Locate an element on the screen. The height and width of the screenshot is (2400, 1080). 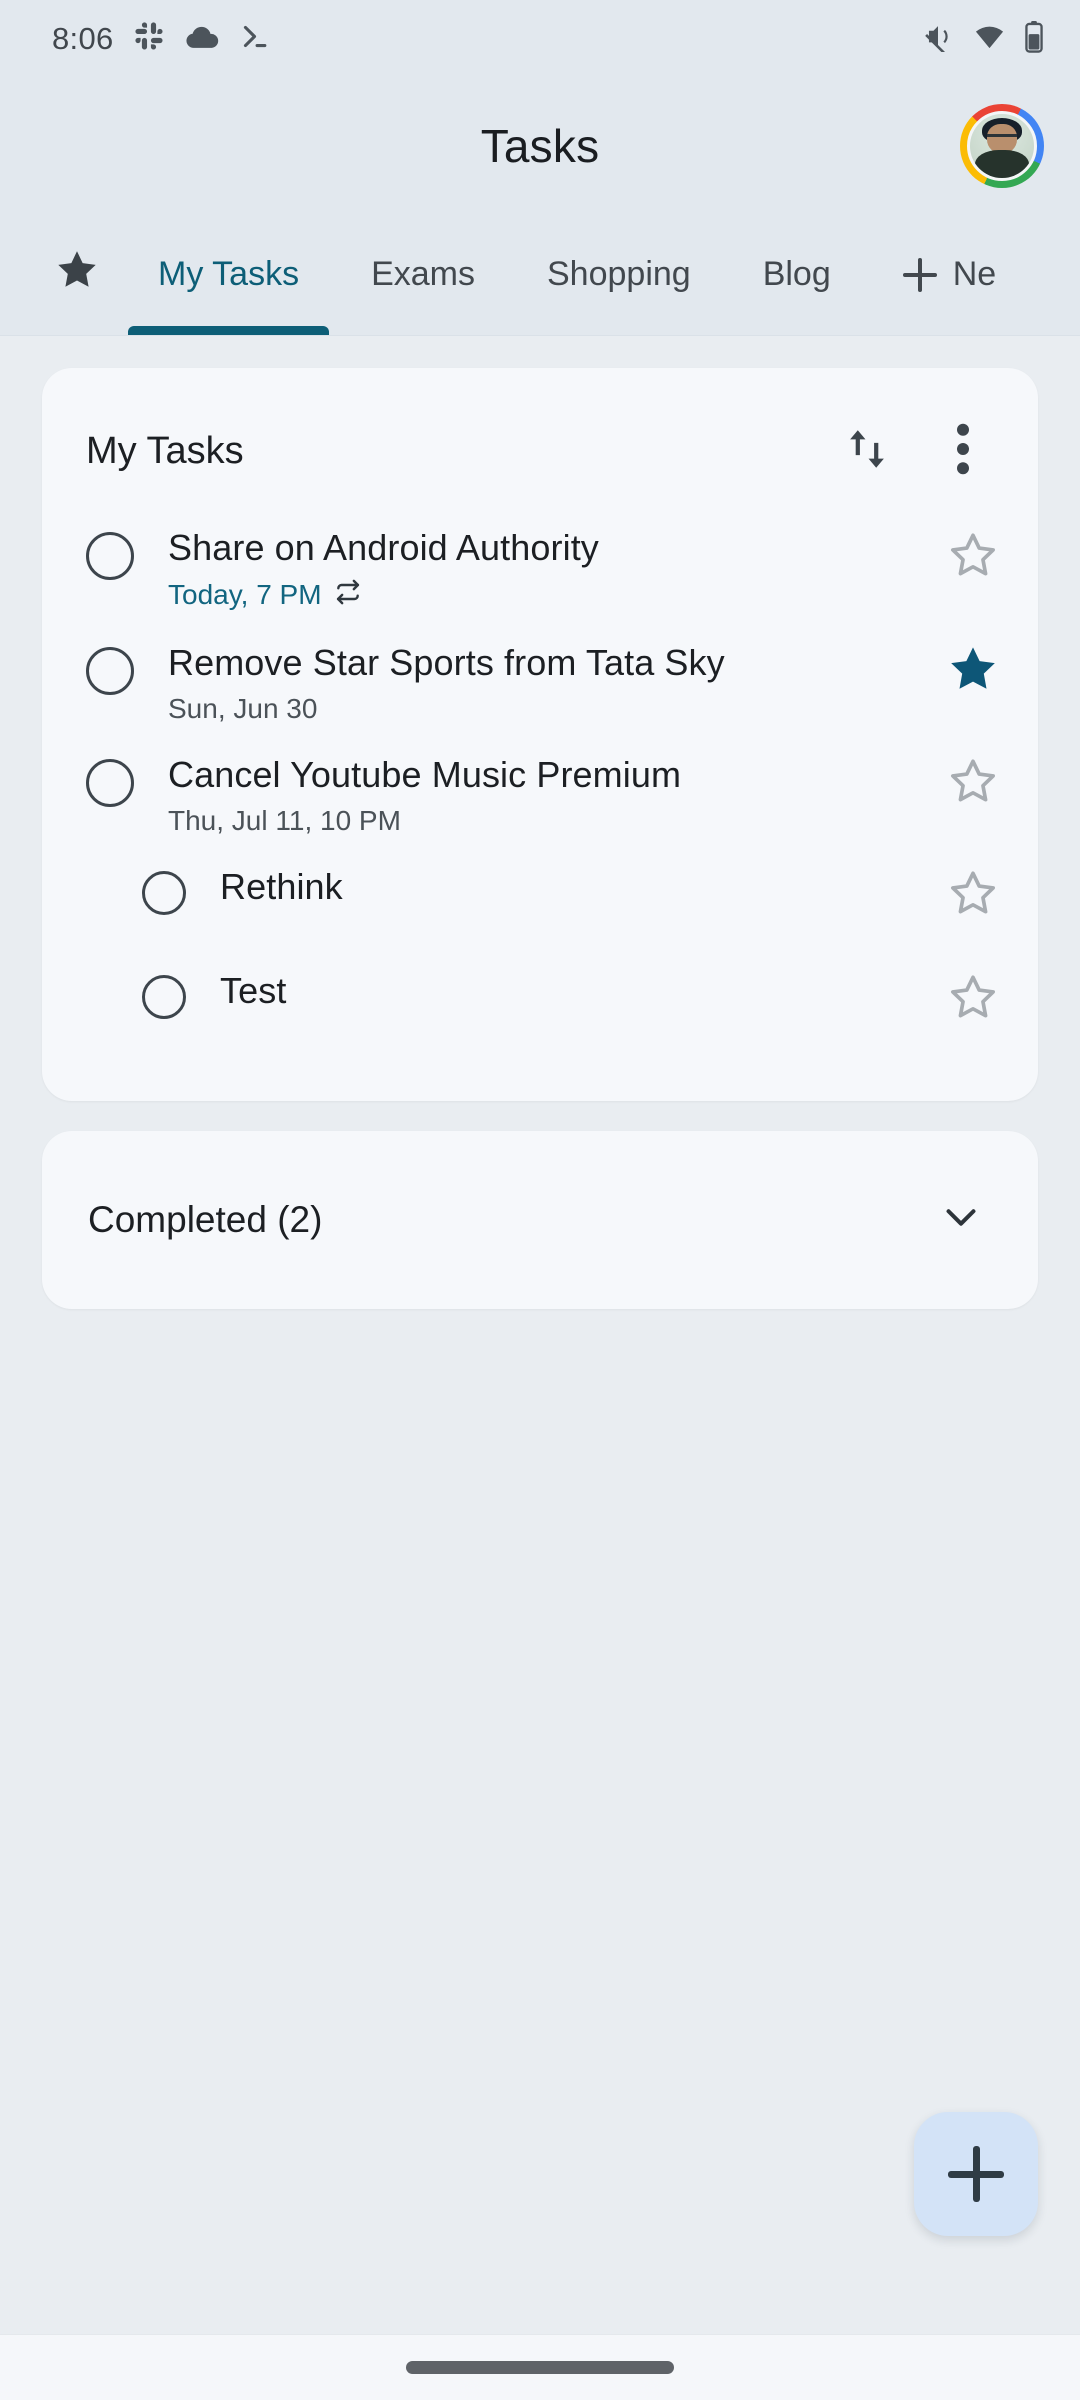
task-due-date: Today, 7 PM is located at coordinates (245, 595).